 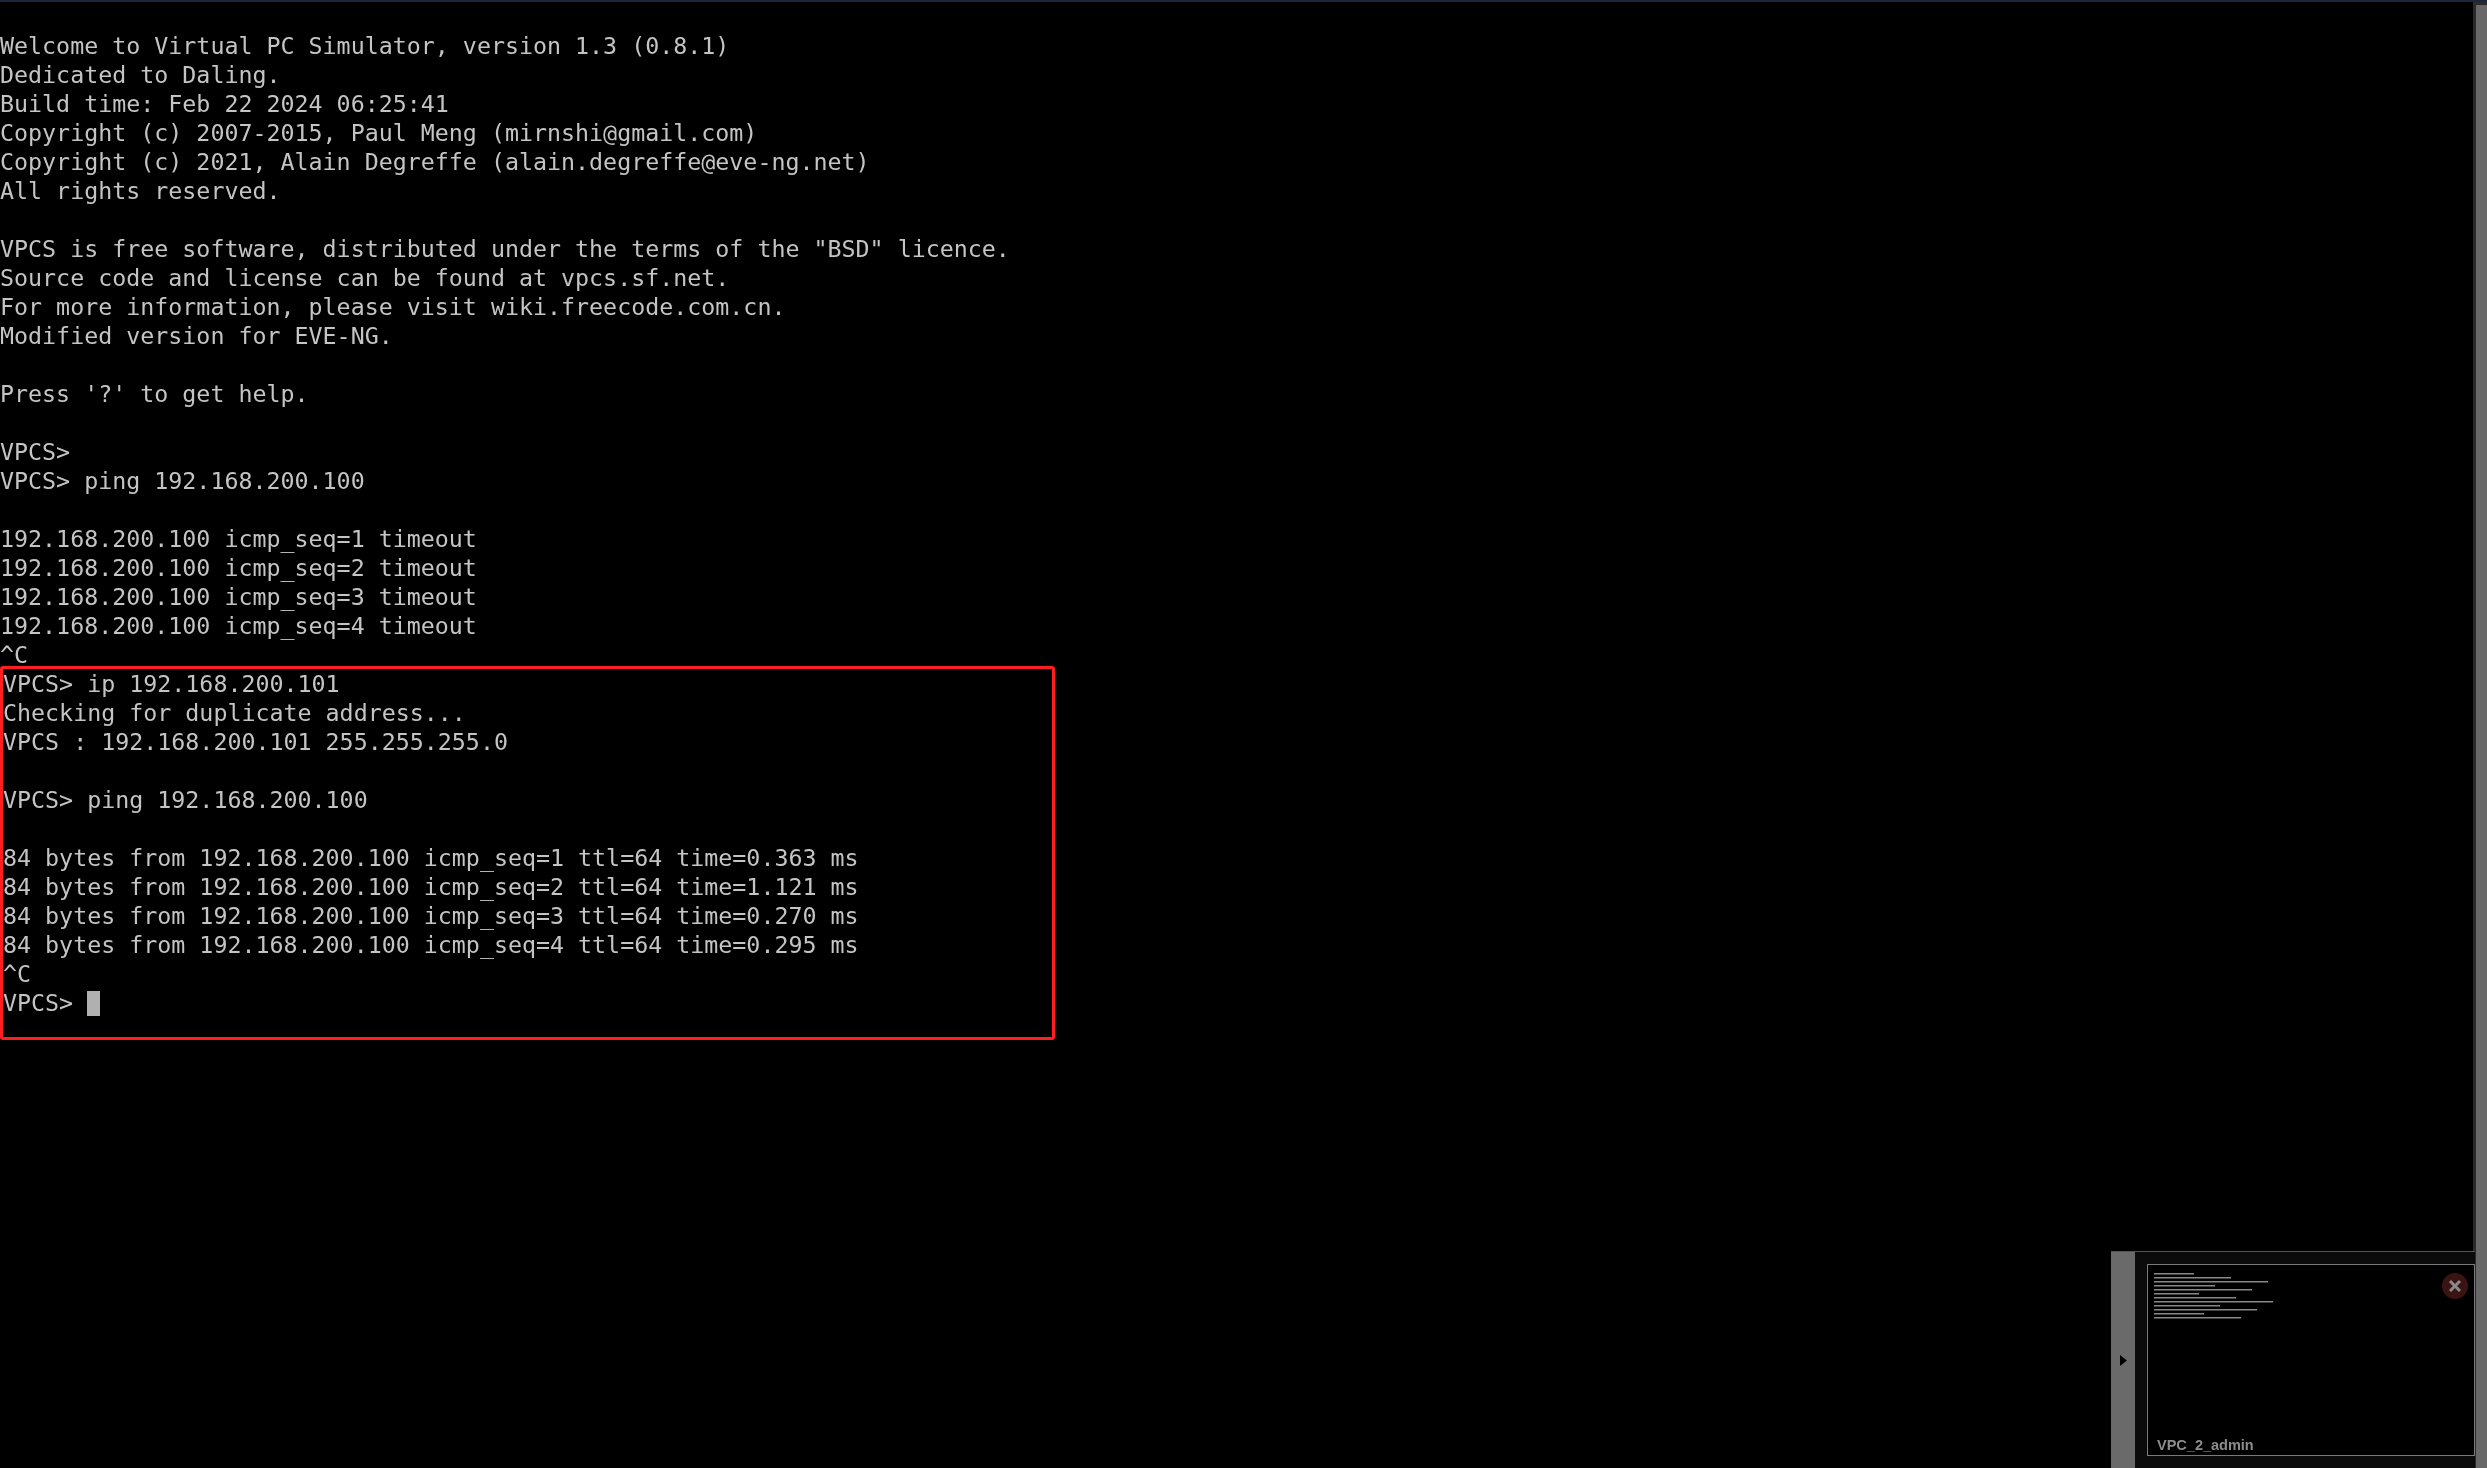 What do you see at coordinates (505, 248) in the screenshot?
I see `terminal-line: VPCS is free software, distributed under the terms of the "BSD" licence.` at bounding box center [505, 248].